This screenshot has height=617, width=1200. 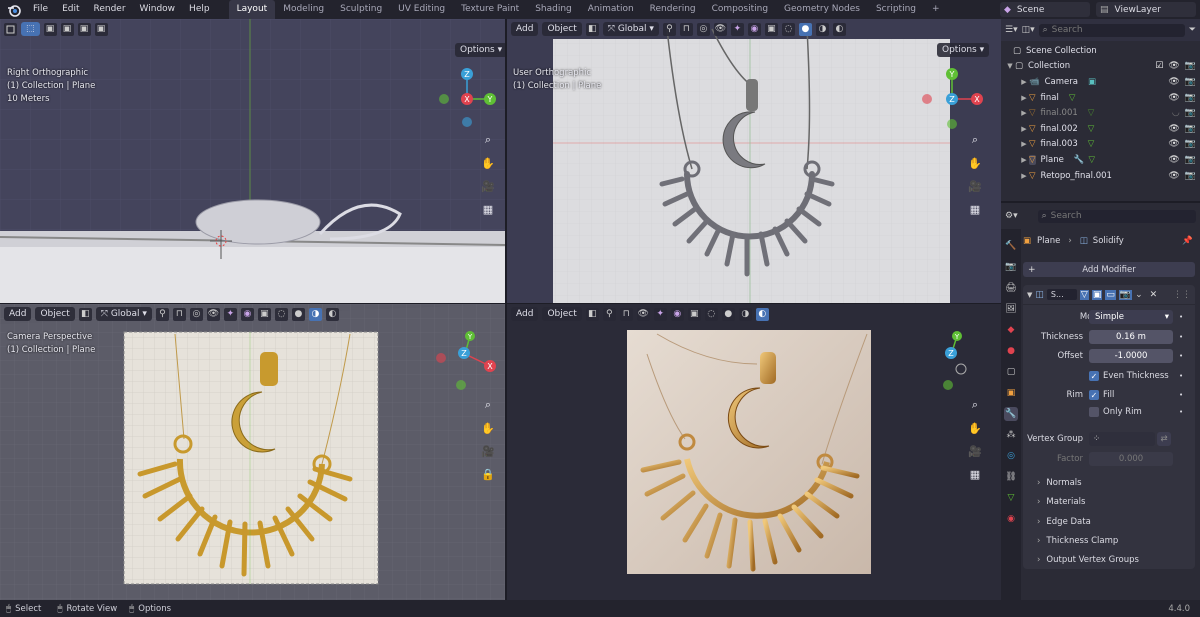 I want to click on only-rim-checkbox: Only Rim, so click(x=1115, y=412).